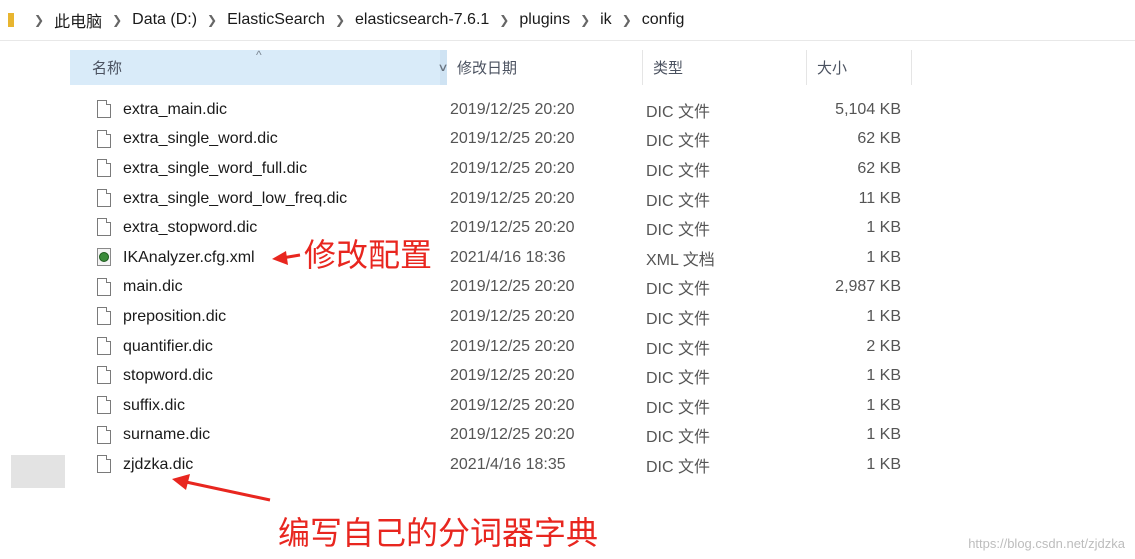 The width and height of the screenshot is (1135, 559). What do you see at coordinates (879, 198) in the screenshot?
I see `file-size: 11 KB` at bounding box center [879, 198].